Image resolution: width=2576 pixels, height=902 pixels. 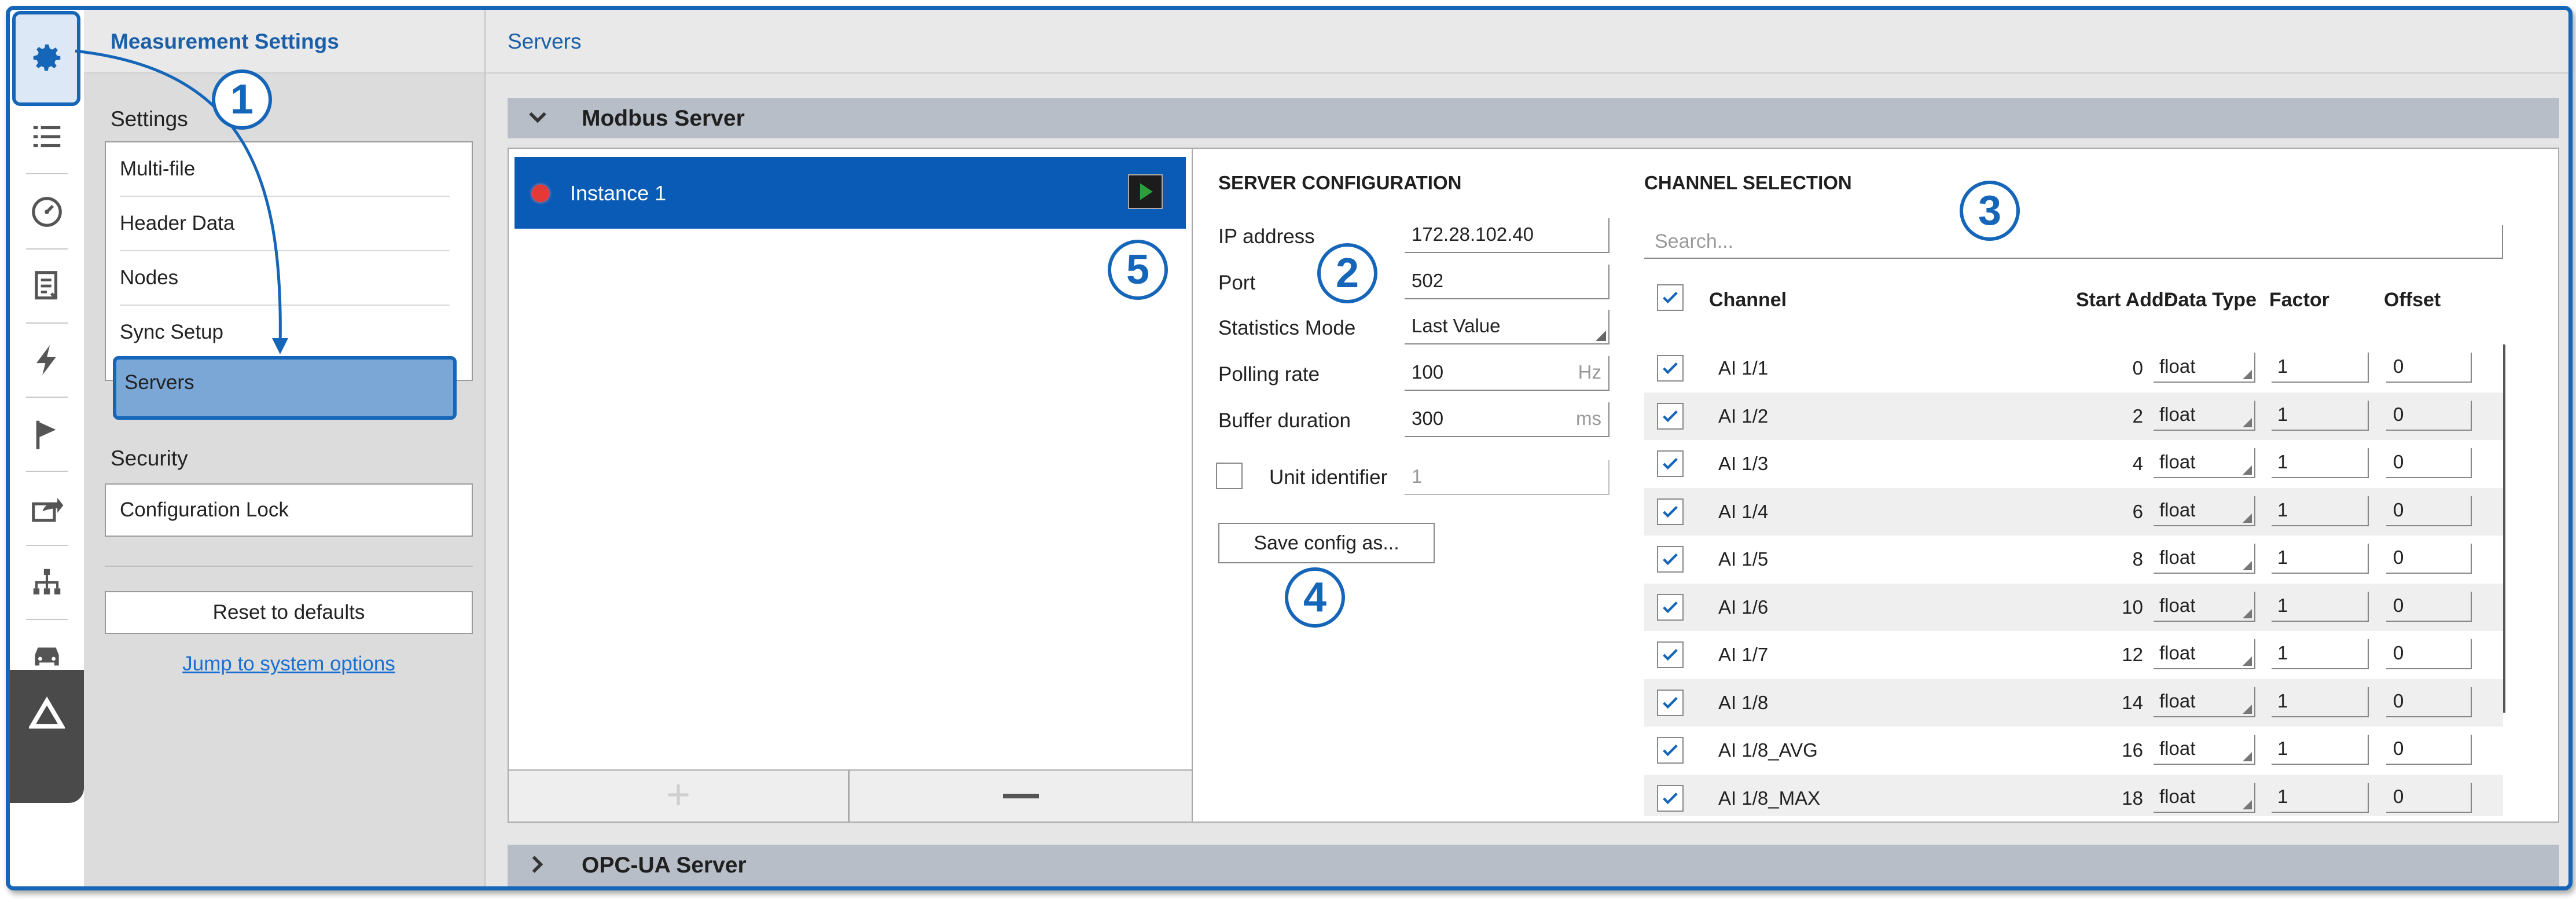 I want to click on network-icon, so click(x=47, y=582).